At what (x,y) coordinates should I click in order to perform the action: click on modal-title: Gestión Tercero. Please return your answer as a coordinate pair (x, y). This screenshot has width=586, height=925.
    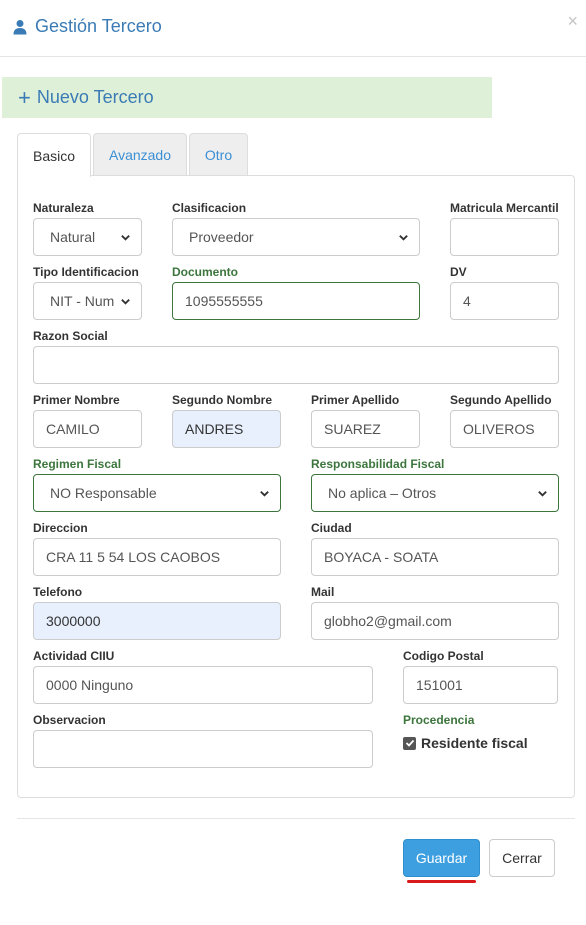
    Looking at the image, I should click on (87, 26).